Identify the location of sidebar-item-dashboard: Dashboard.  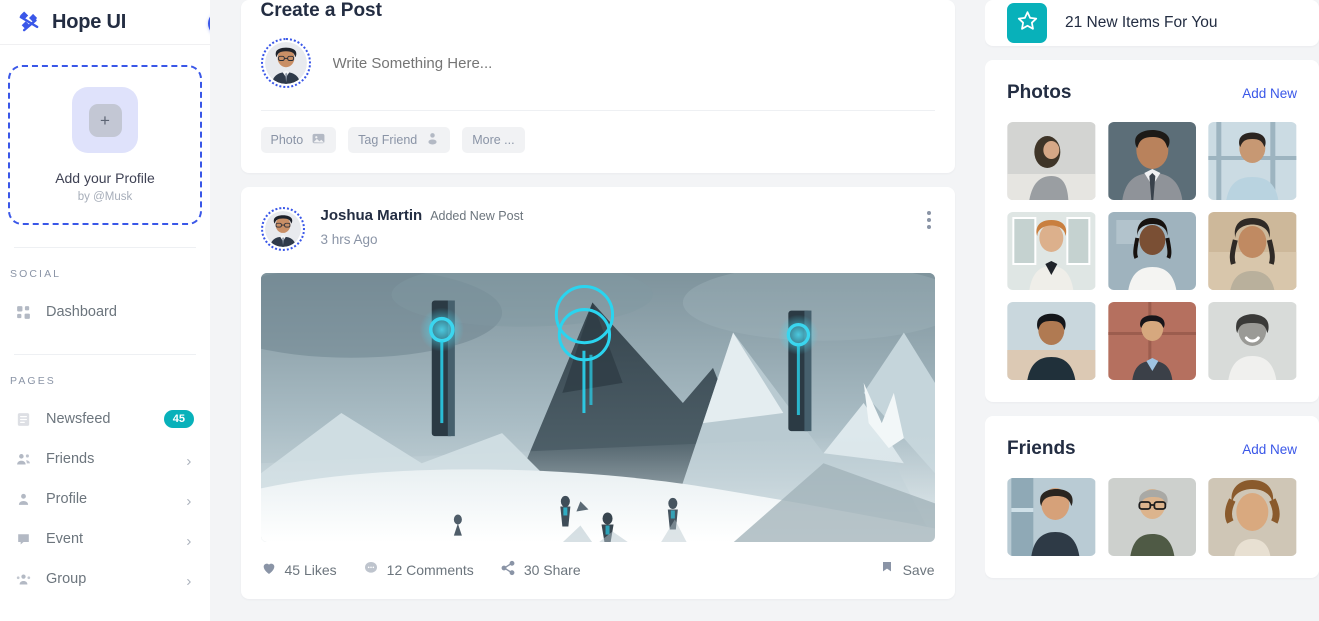
(105, 312).